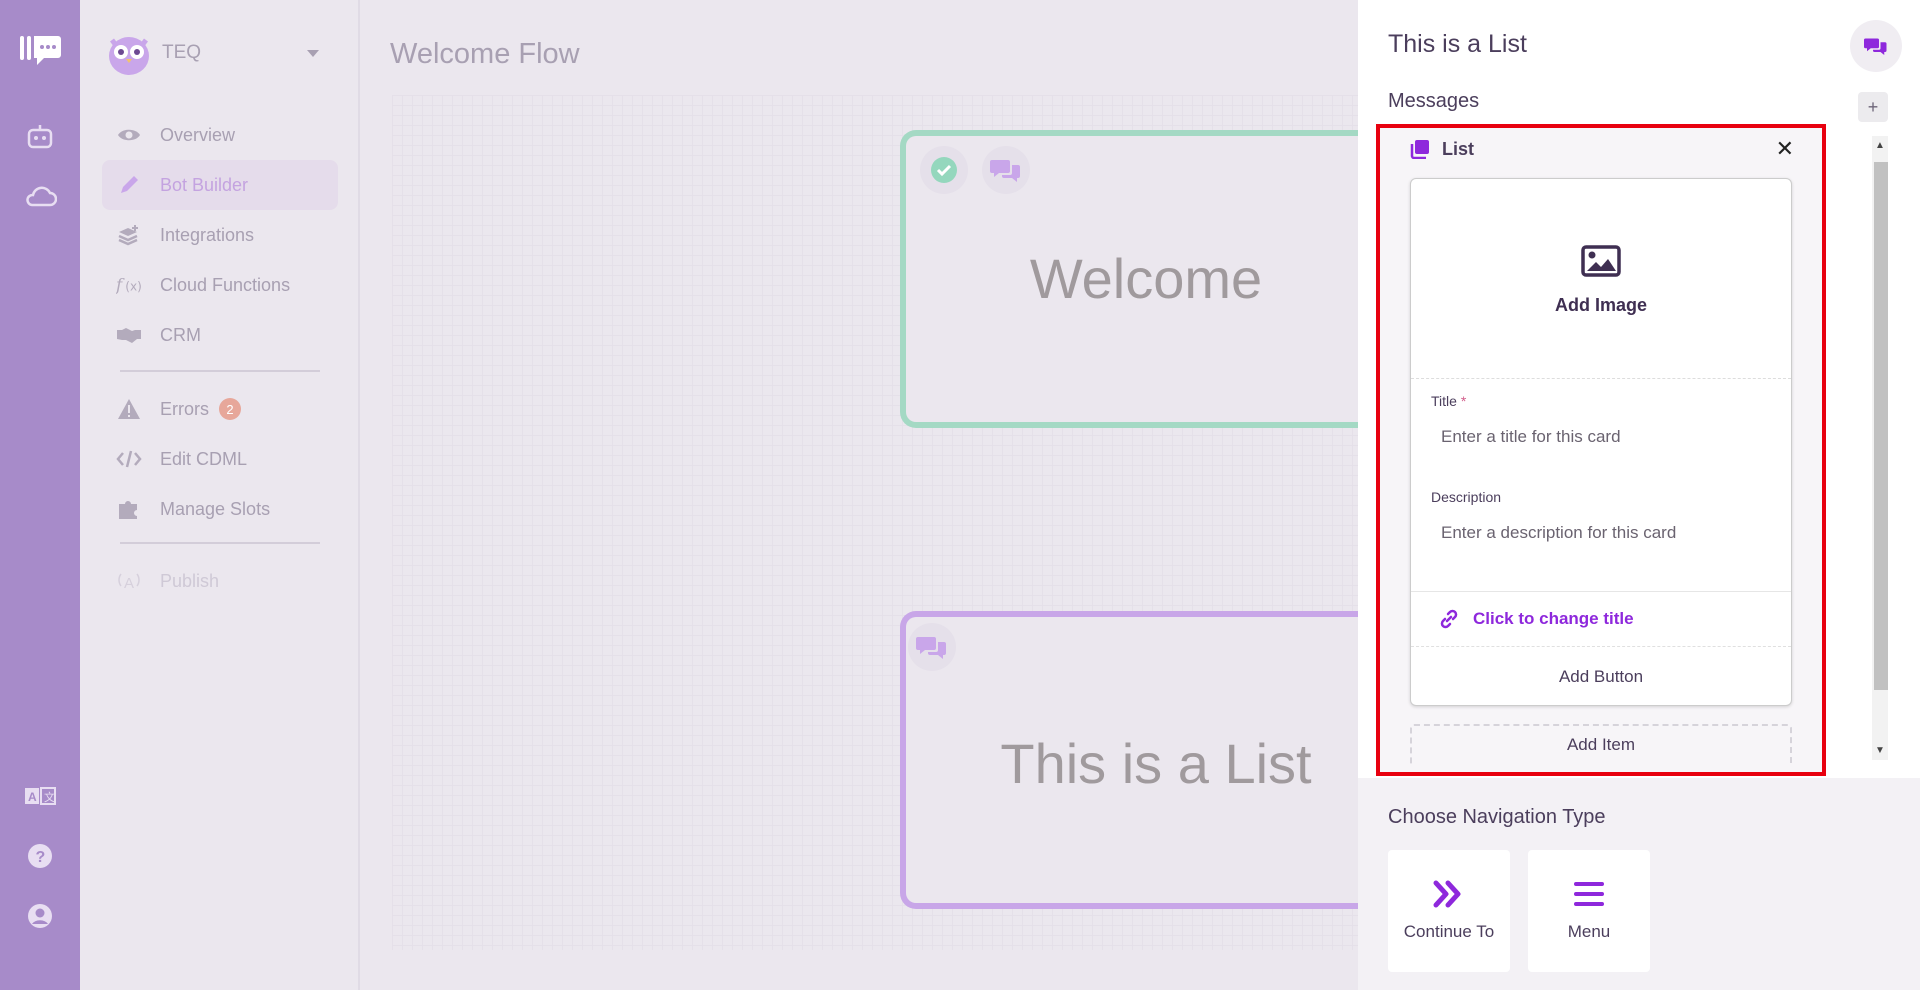 The height and width of the screenshot is (990, 1920). I want to click on brand-switcher: TEQ, so click(152, 53).